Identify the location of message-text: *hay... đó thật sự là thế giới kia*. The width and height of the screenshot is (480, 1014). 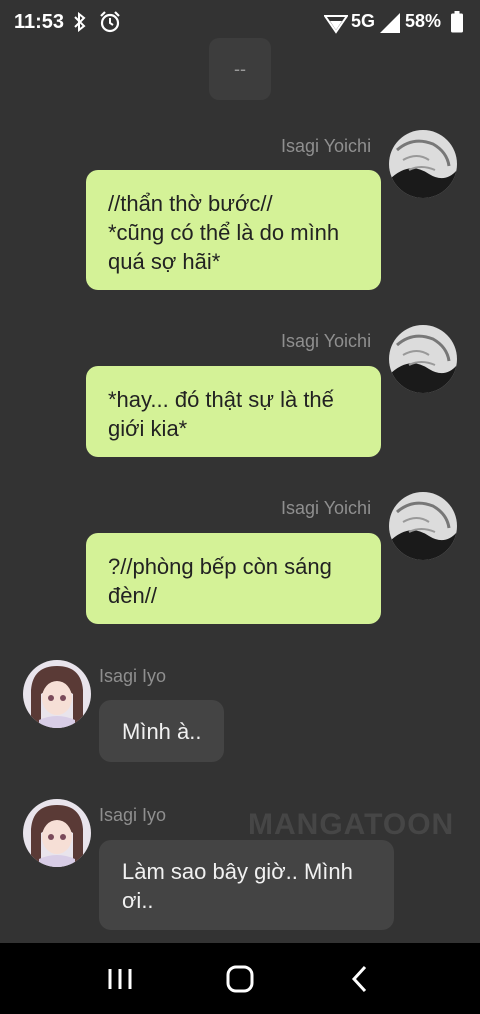
(221, 414).